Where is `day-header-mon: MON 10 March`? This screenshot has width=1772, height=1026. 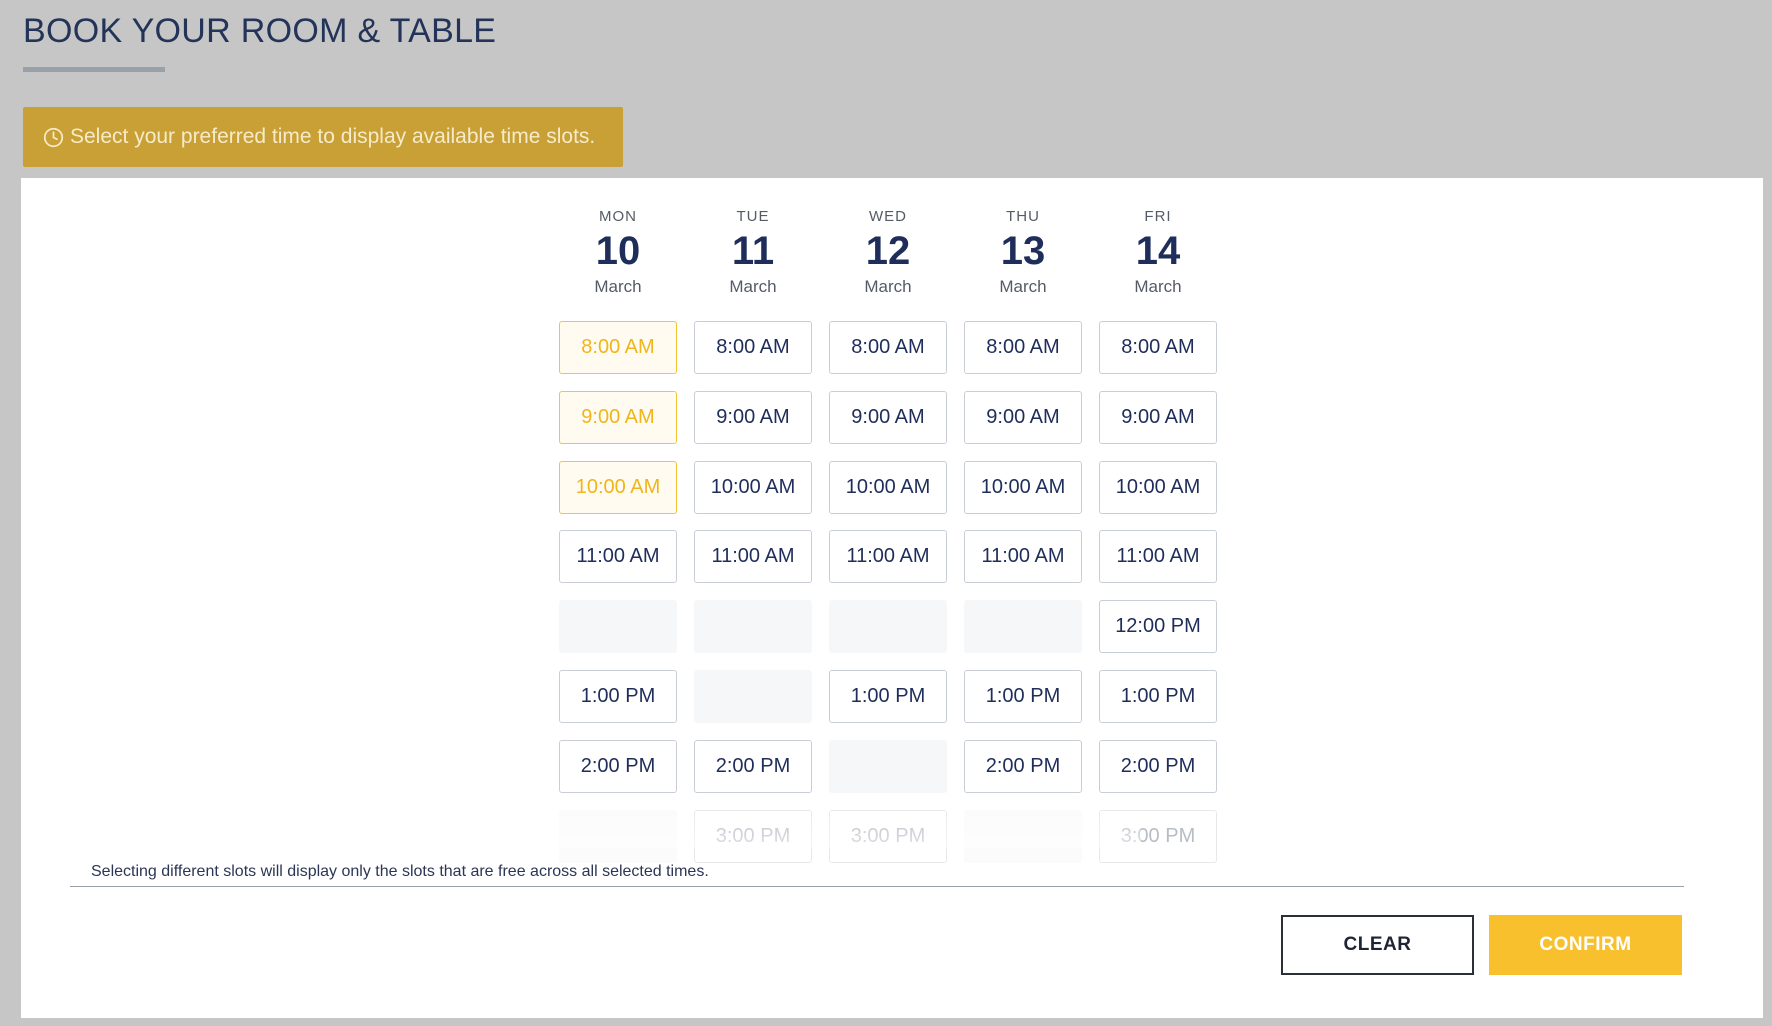 day-header-mon: MON 10 March is located at coordinates (618, 253).